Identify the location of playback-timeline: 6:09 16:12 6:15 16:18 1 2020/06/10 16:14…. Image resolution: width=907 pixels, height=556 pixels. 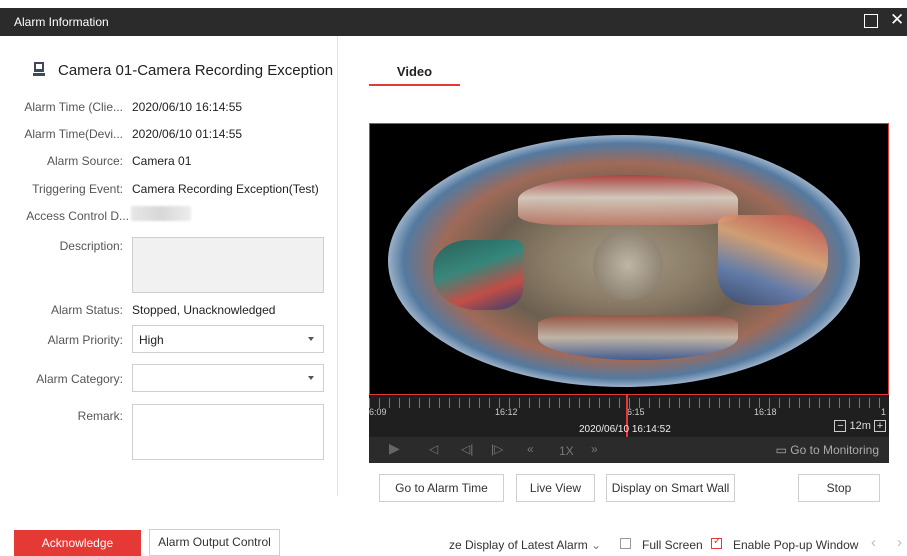
(629, 416).